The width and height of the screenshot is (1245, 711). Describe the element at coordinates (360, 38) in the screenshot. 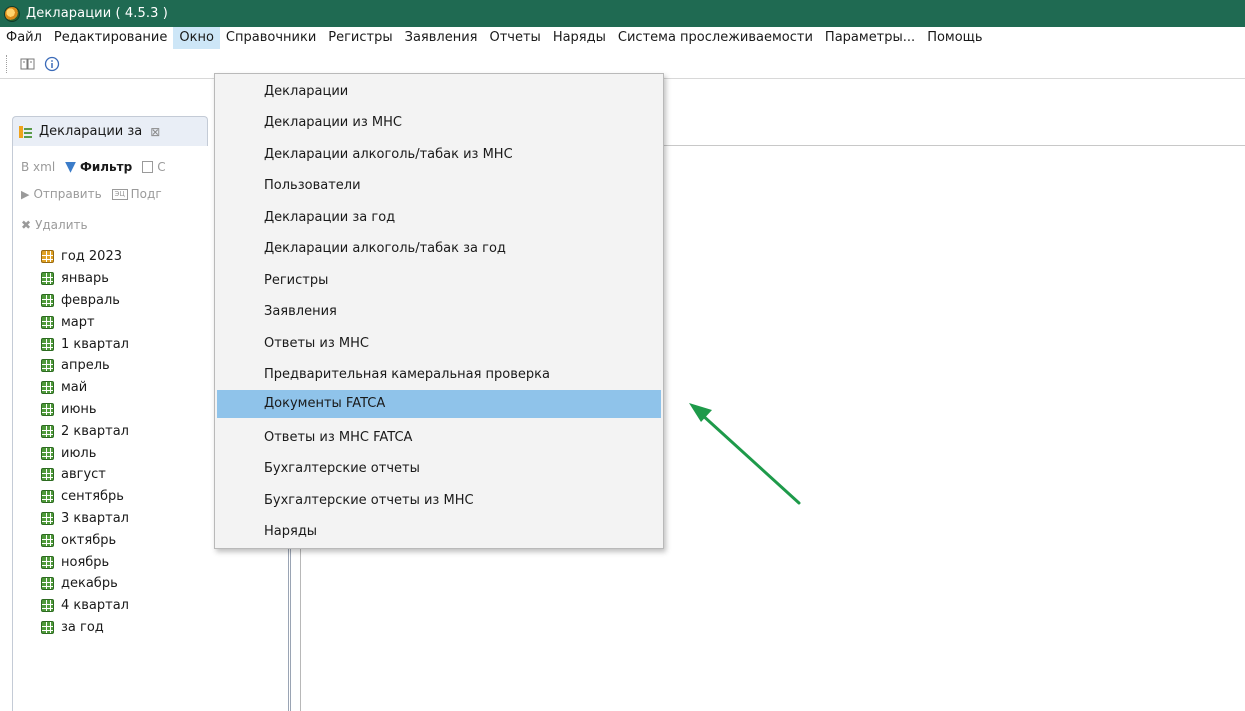

I see `menu-registers: Регистры` at that location.